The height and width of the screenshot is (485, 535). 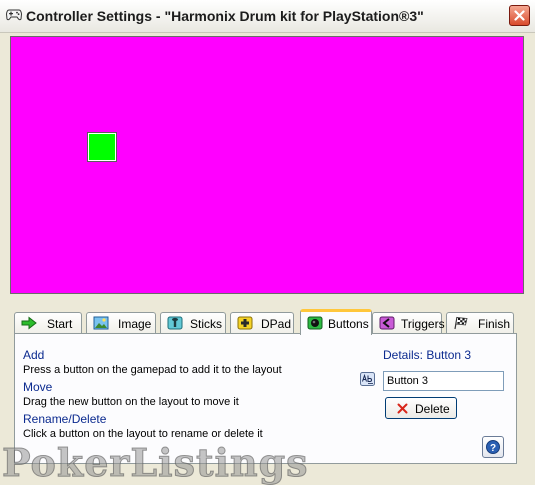 I want to click on close-icon, so click(x=519, y=15).